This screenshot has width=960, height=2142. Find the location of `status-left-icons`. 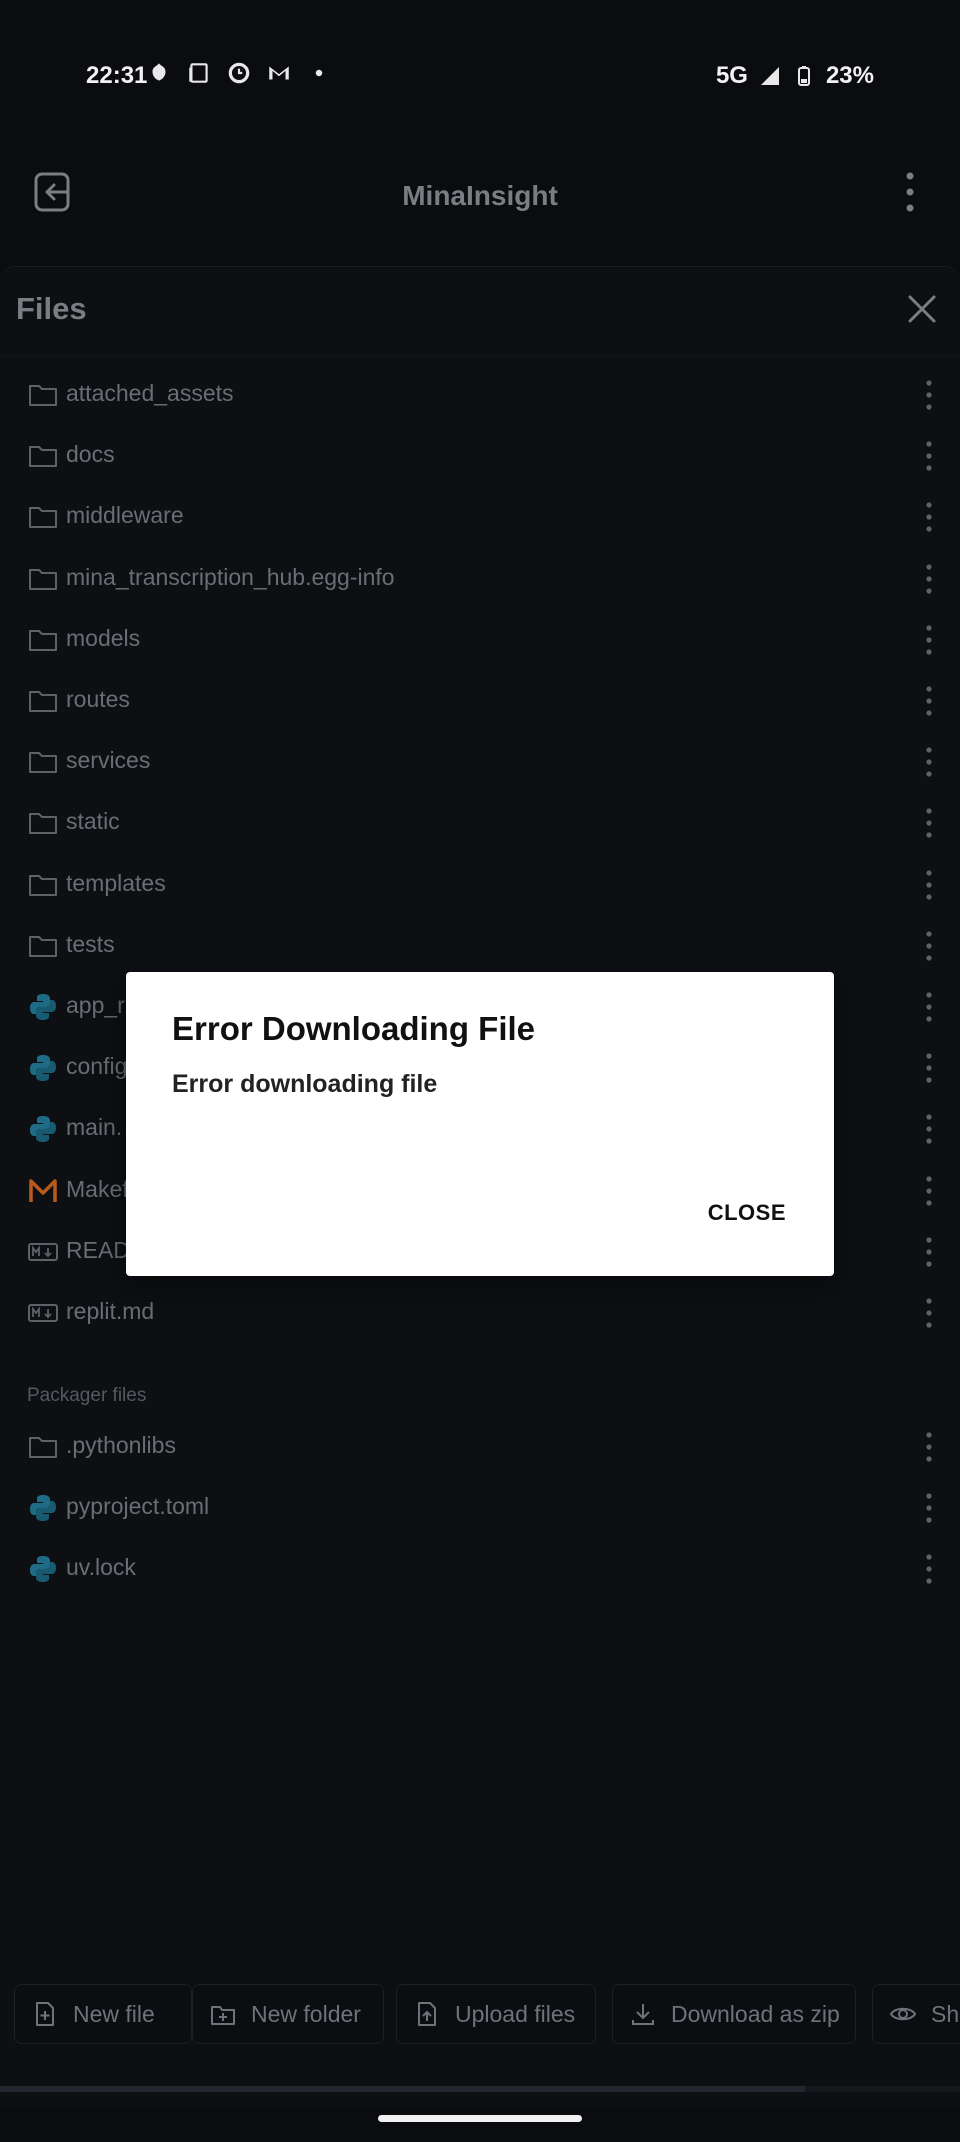

status-left-icons is located at coordinates (239, 73).